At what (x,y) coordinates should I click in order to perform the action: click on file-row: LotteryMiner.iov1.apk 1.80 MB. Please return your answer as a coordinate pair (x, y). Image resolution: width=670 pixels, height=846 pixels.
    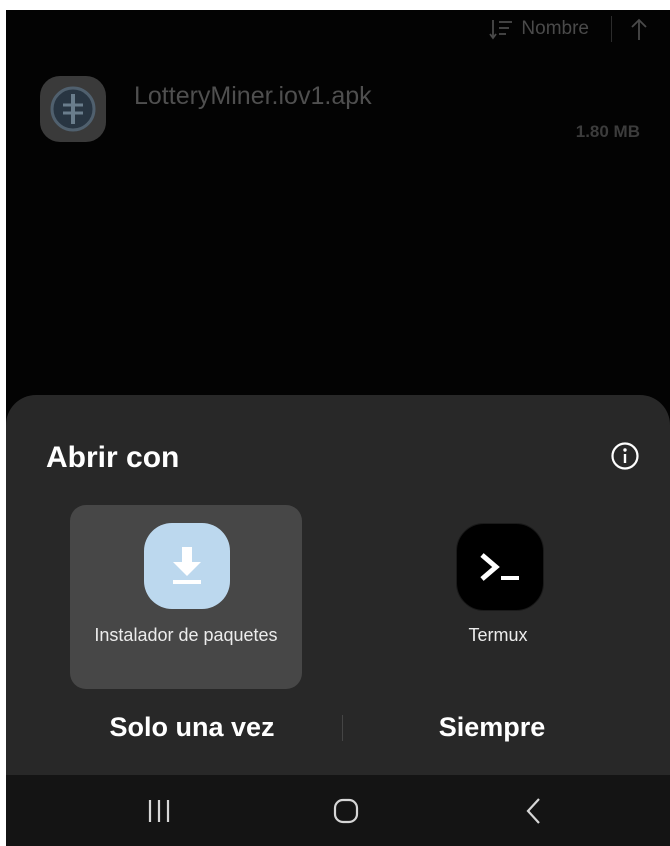
    Looking at the image, I should click on (343, 116).